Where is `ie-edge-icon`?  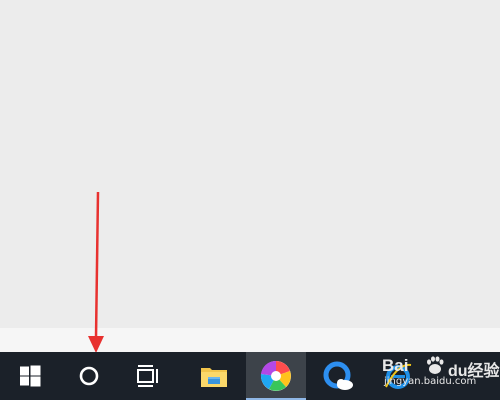
ie-edge-icon is located at coordinates (398, 376).